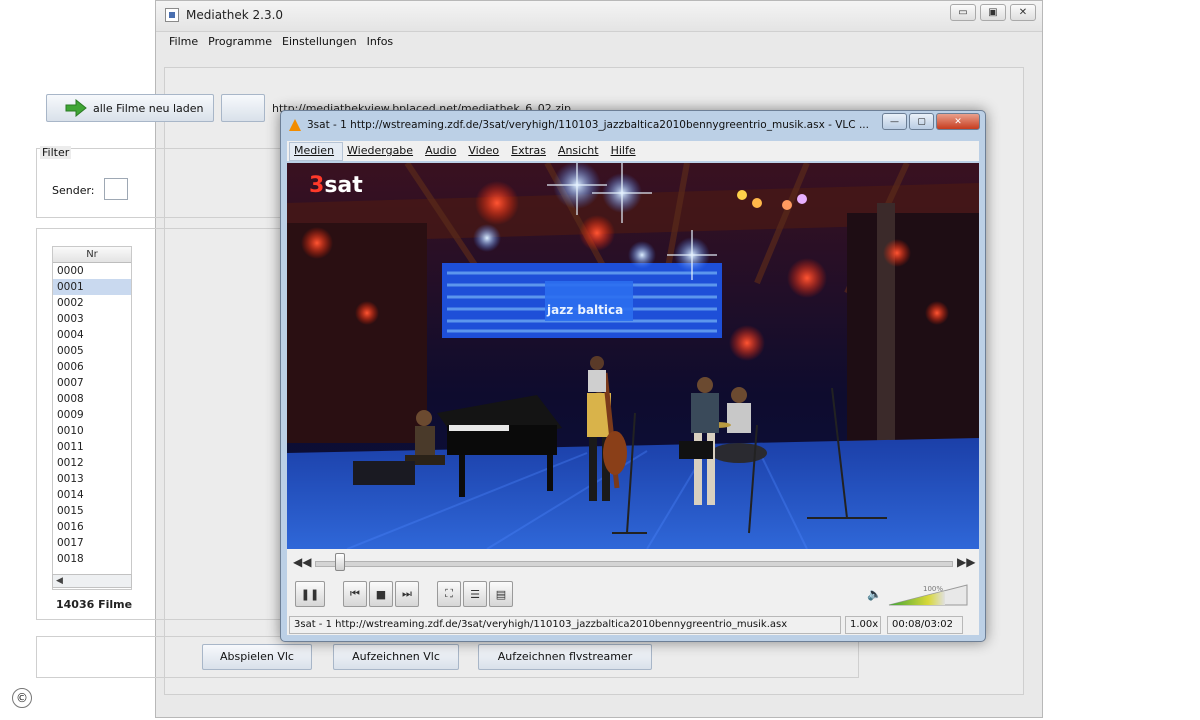 The width and height of the screenshot is (1200, 720). Describe the element at coordinates (1023, 12) in the screenshot. I see `close-icon: ✕` at that location.